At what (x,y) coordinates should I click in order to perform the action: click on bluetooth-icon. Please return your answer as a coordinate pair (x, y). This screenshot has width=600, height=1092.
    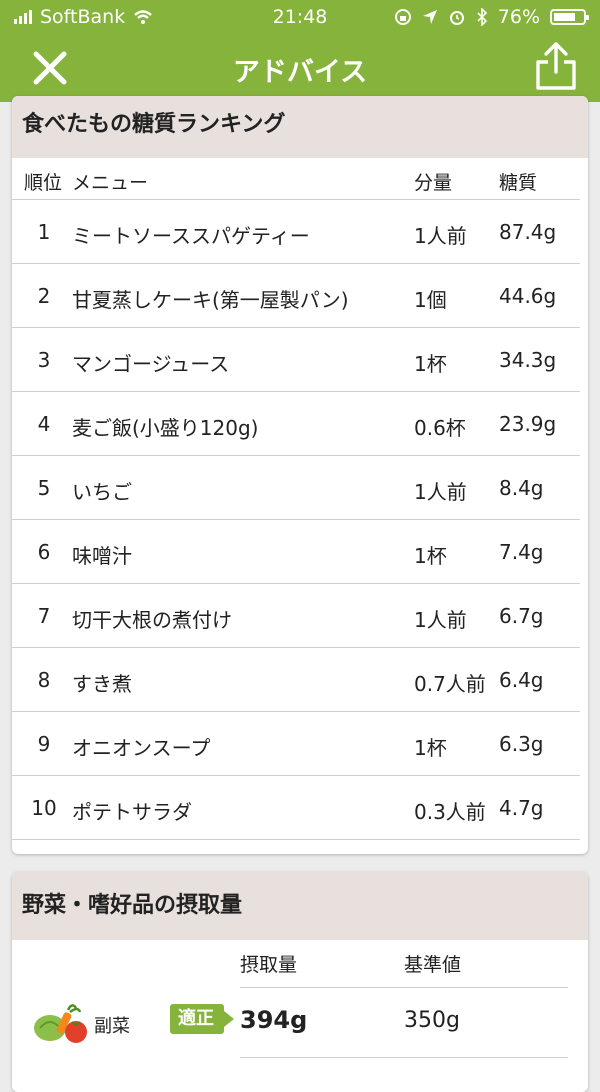
    Looking at the image, I should click on (482, 17).